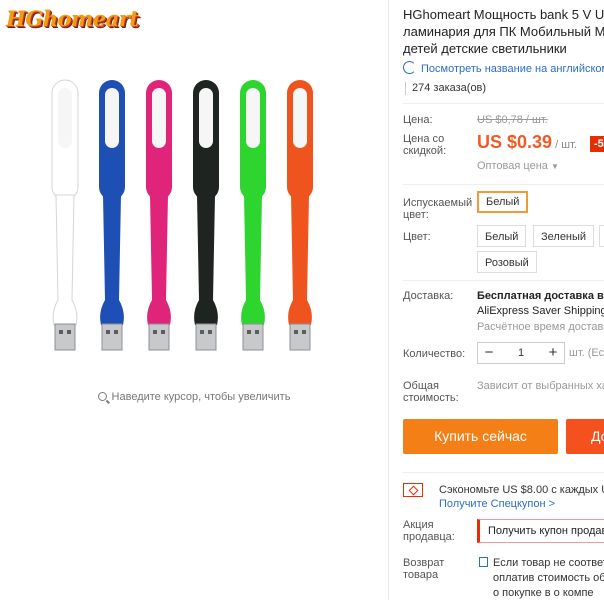 The width and height of the screenshot is (604, 600). Describe the element at coordinates (507, 262) in the screenshot. I see `color-option: Розовый` at that location.